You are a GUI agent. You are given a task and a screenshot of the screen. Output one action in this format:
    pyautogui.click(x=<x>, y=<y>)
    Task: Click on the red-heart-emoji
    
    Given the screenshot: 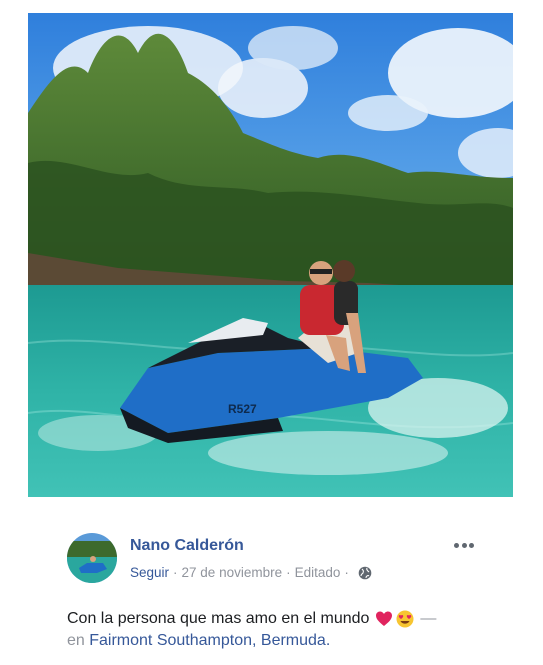 What is the action you would take?
    pyautogui.click(x=384, y=619)
    